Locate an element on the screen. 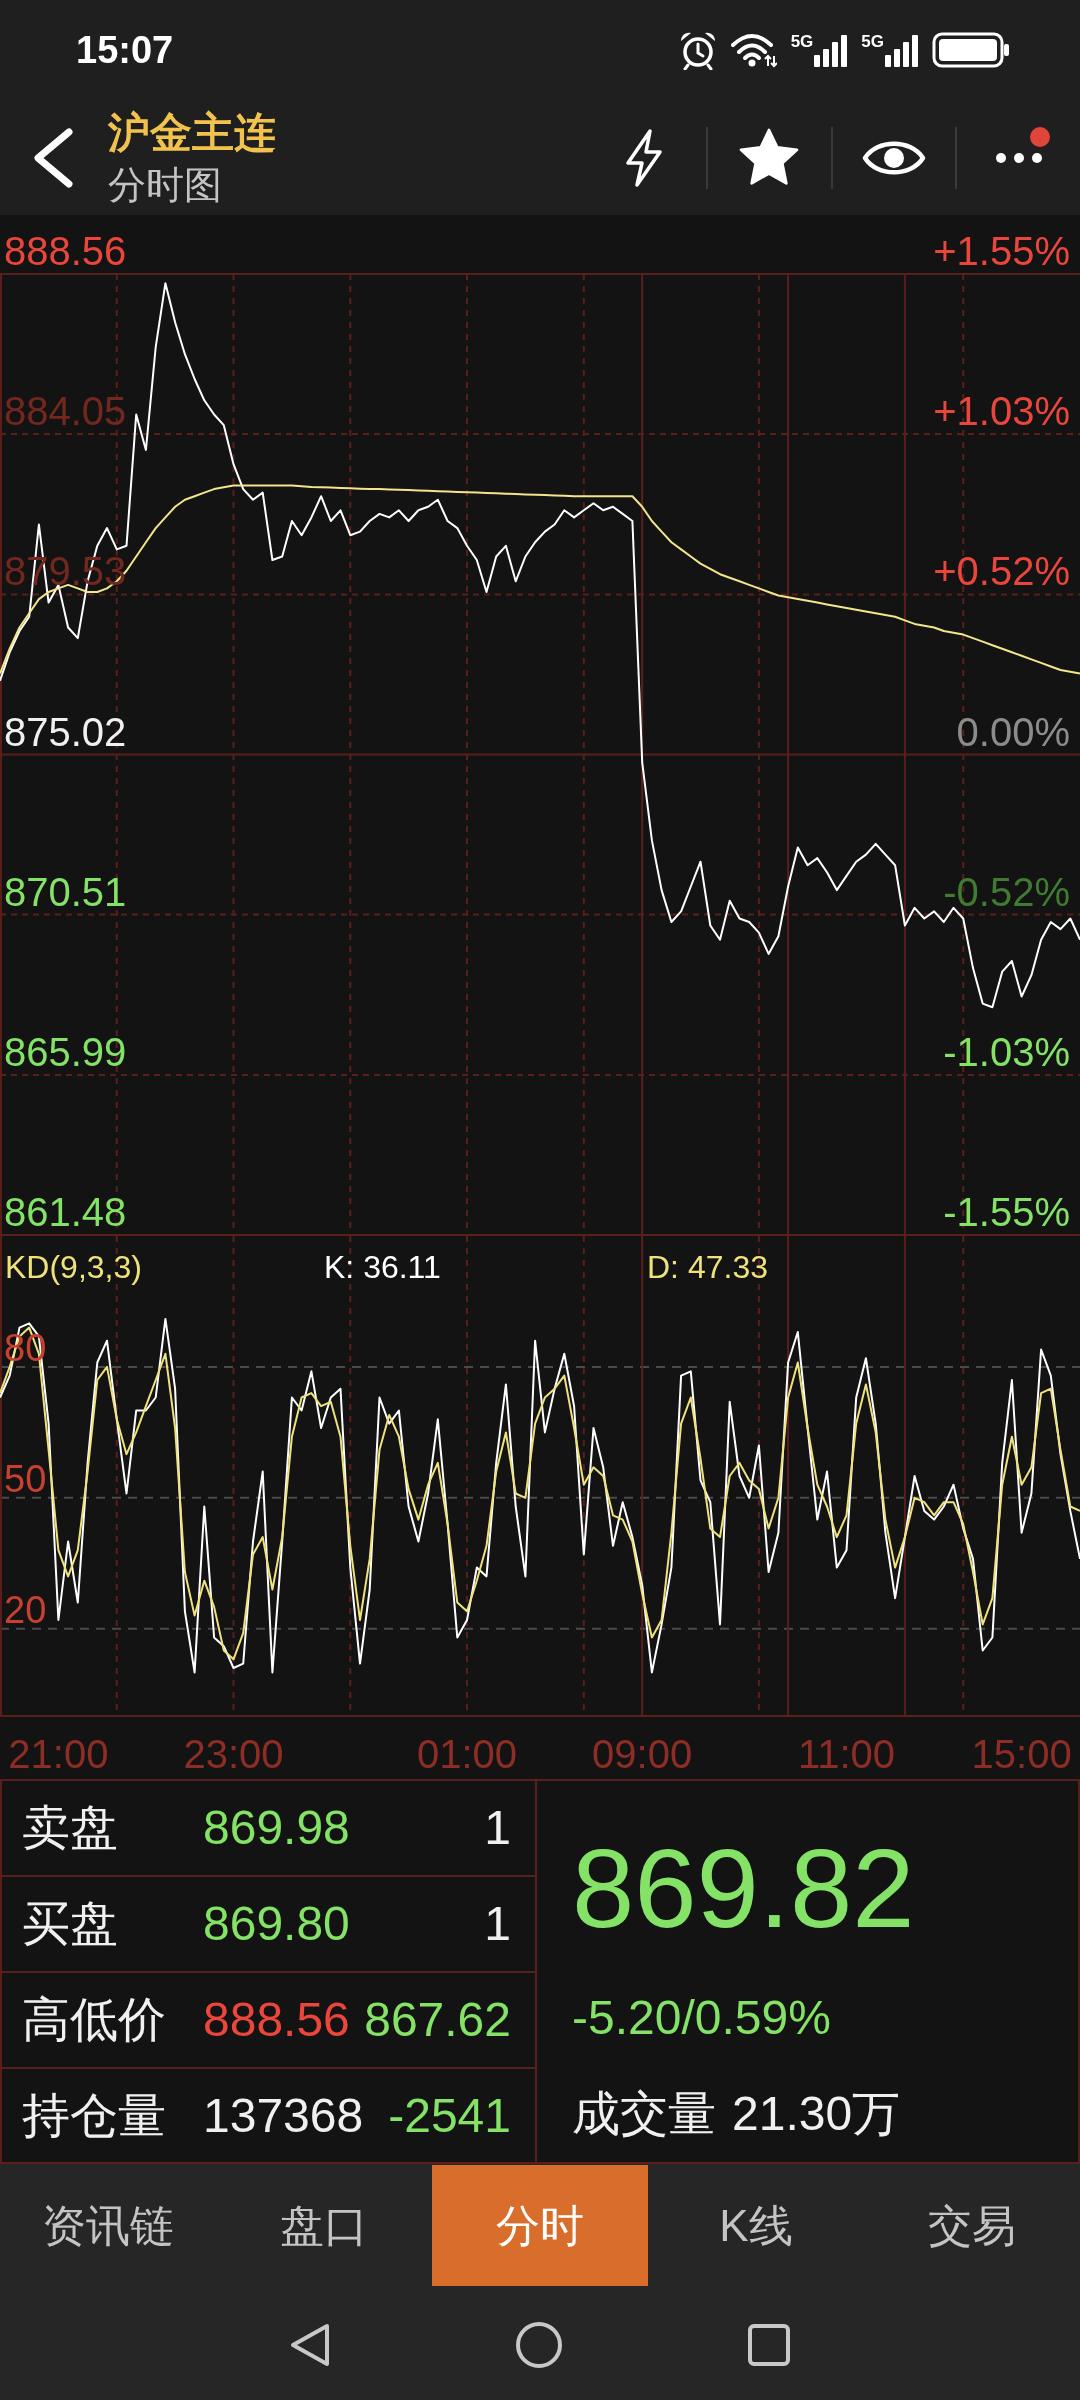 The width and height of the screenshot is (1080, 2400). quote-label: 高低价 is located at coordinates (94, 2020).